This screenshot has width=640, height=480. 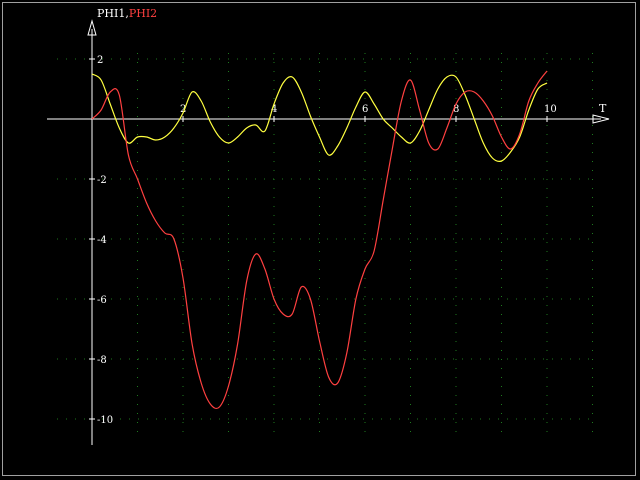 I want to click on title-part-0: PHI1,, so click(x=113, y=13).